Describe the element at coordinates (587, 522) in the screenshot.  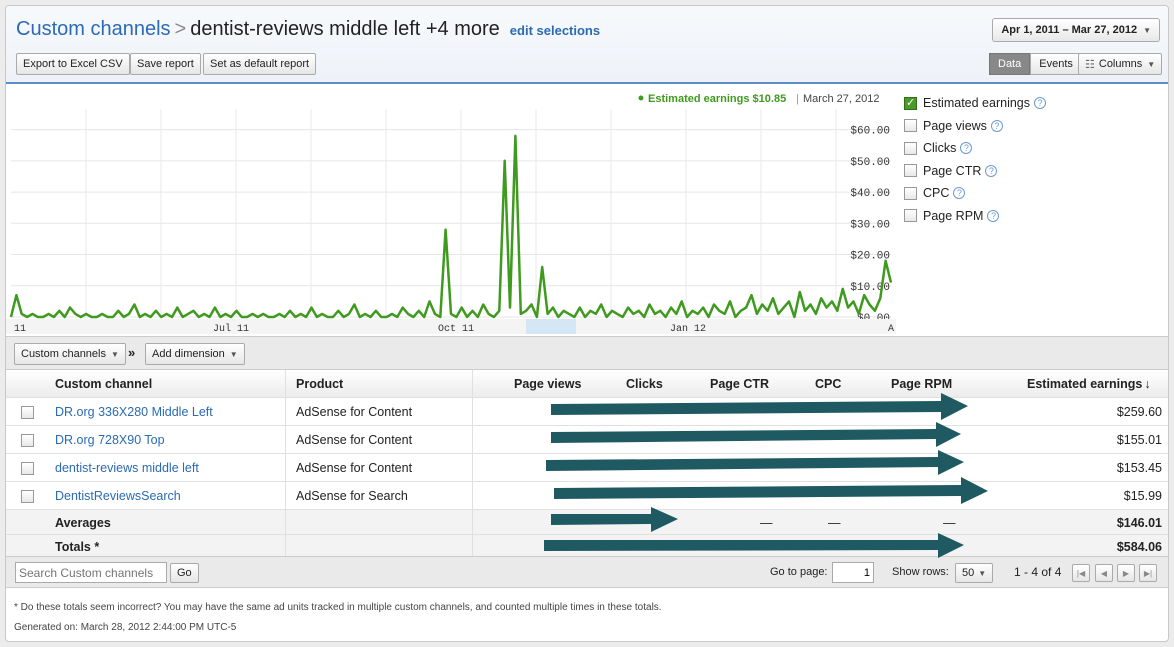
I see `averages-row: Averages — — — $146.01` at that location.